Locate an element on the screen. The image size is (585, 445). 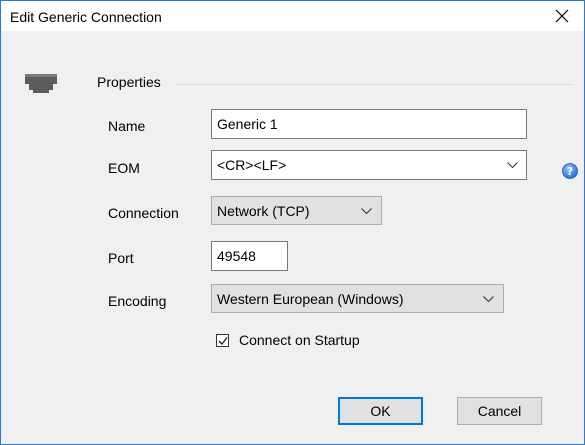
help-icon: ? is located at coordinates (570, 171).